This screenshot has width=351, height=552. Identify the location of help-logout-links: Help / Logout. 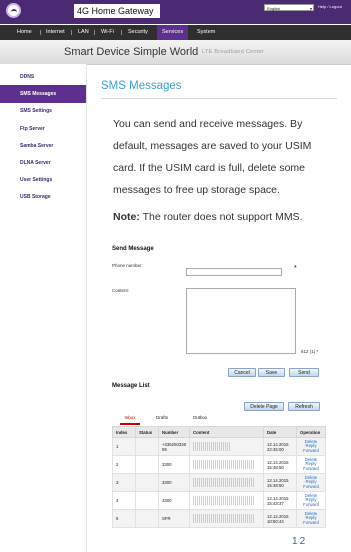
(330, 6).